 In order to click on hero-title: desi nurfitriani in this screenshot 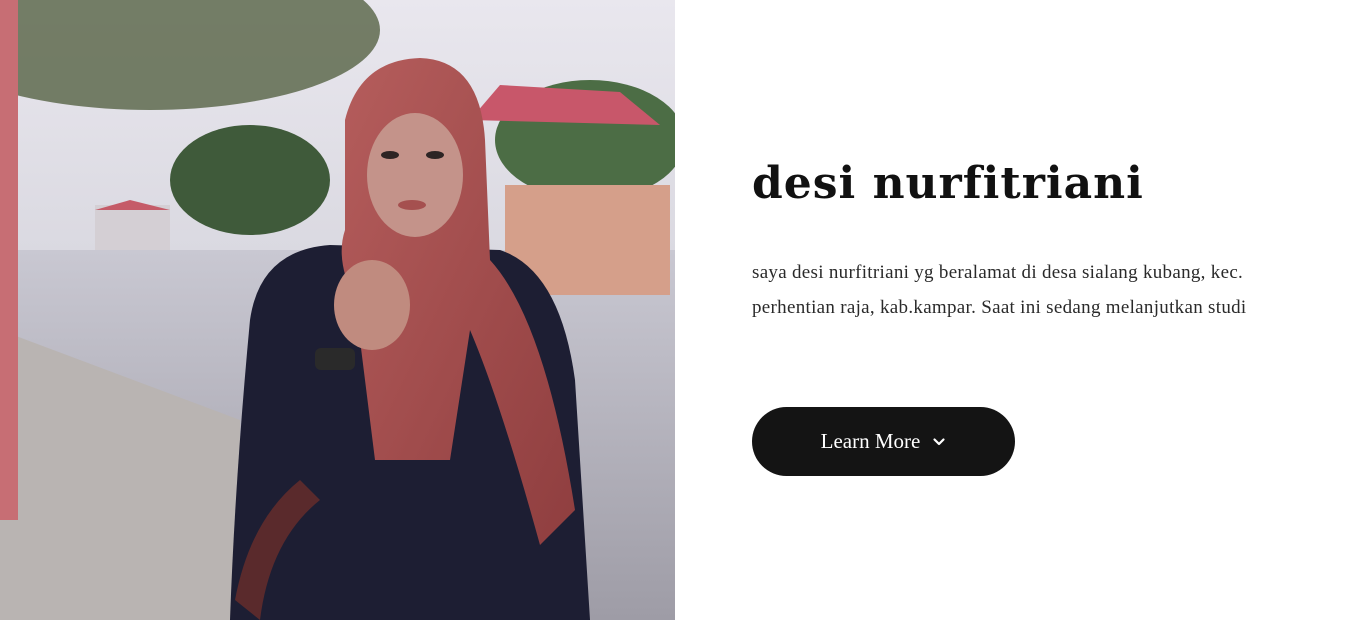, I will do `click(948, 183)`.